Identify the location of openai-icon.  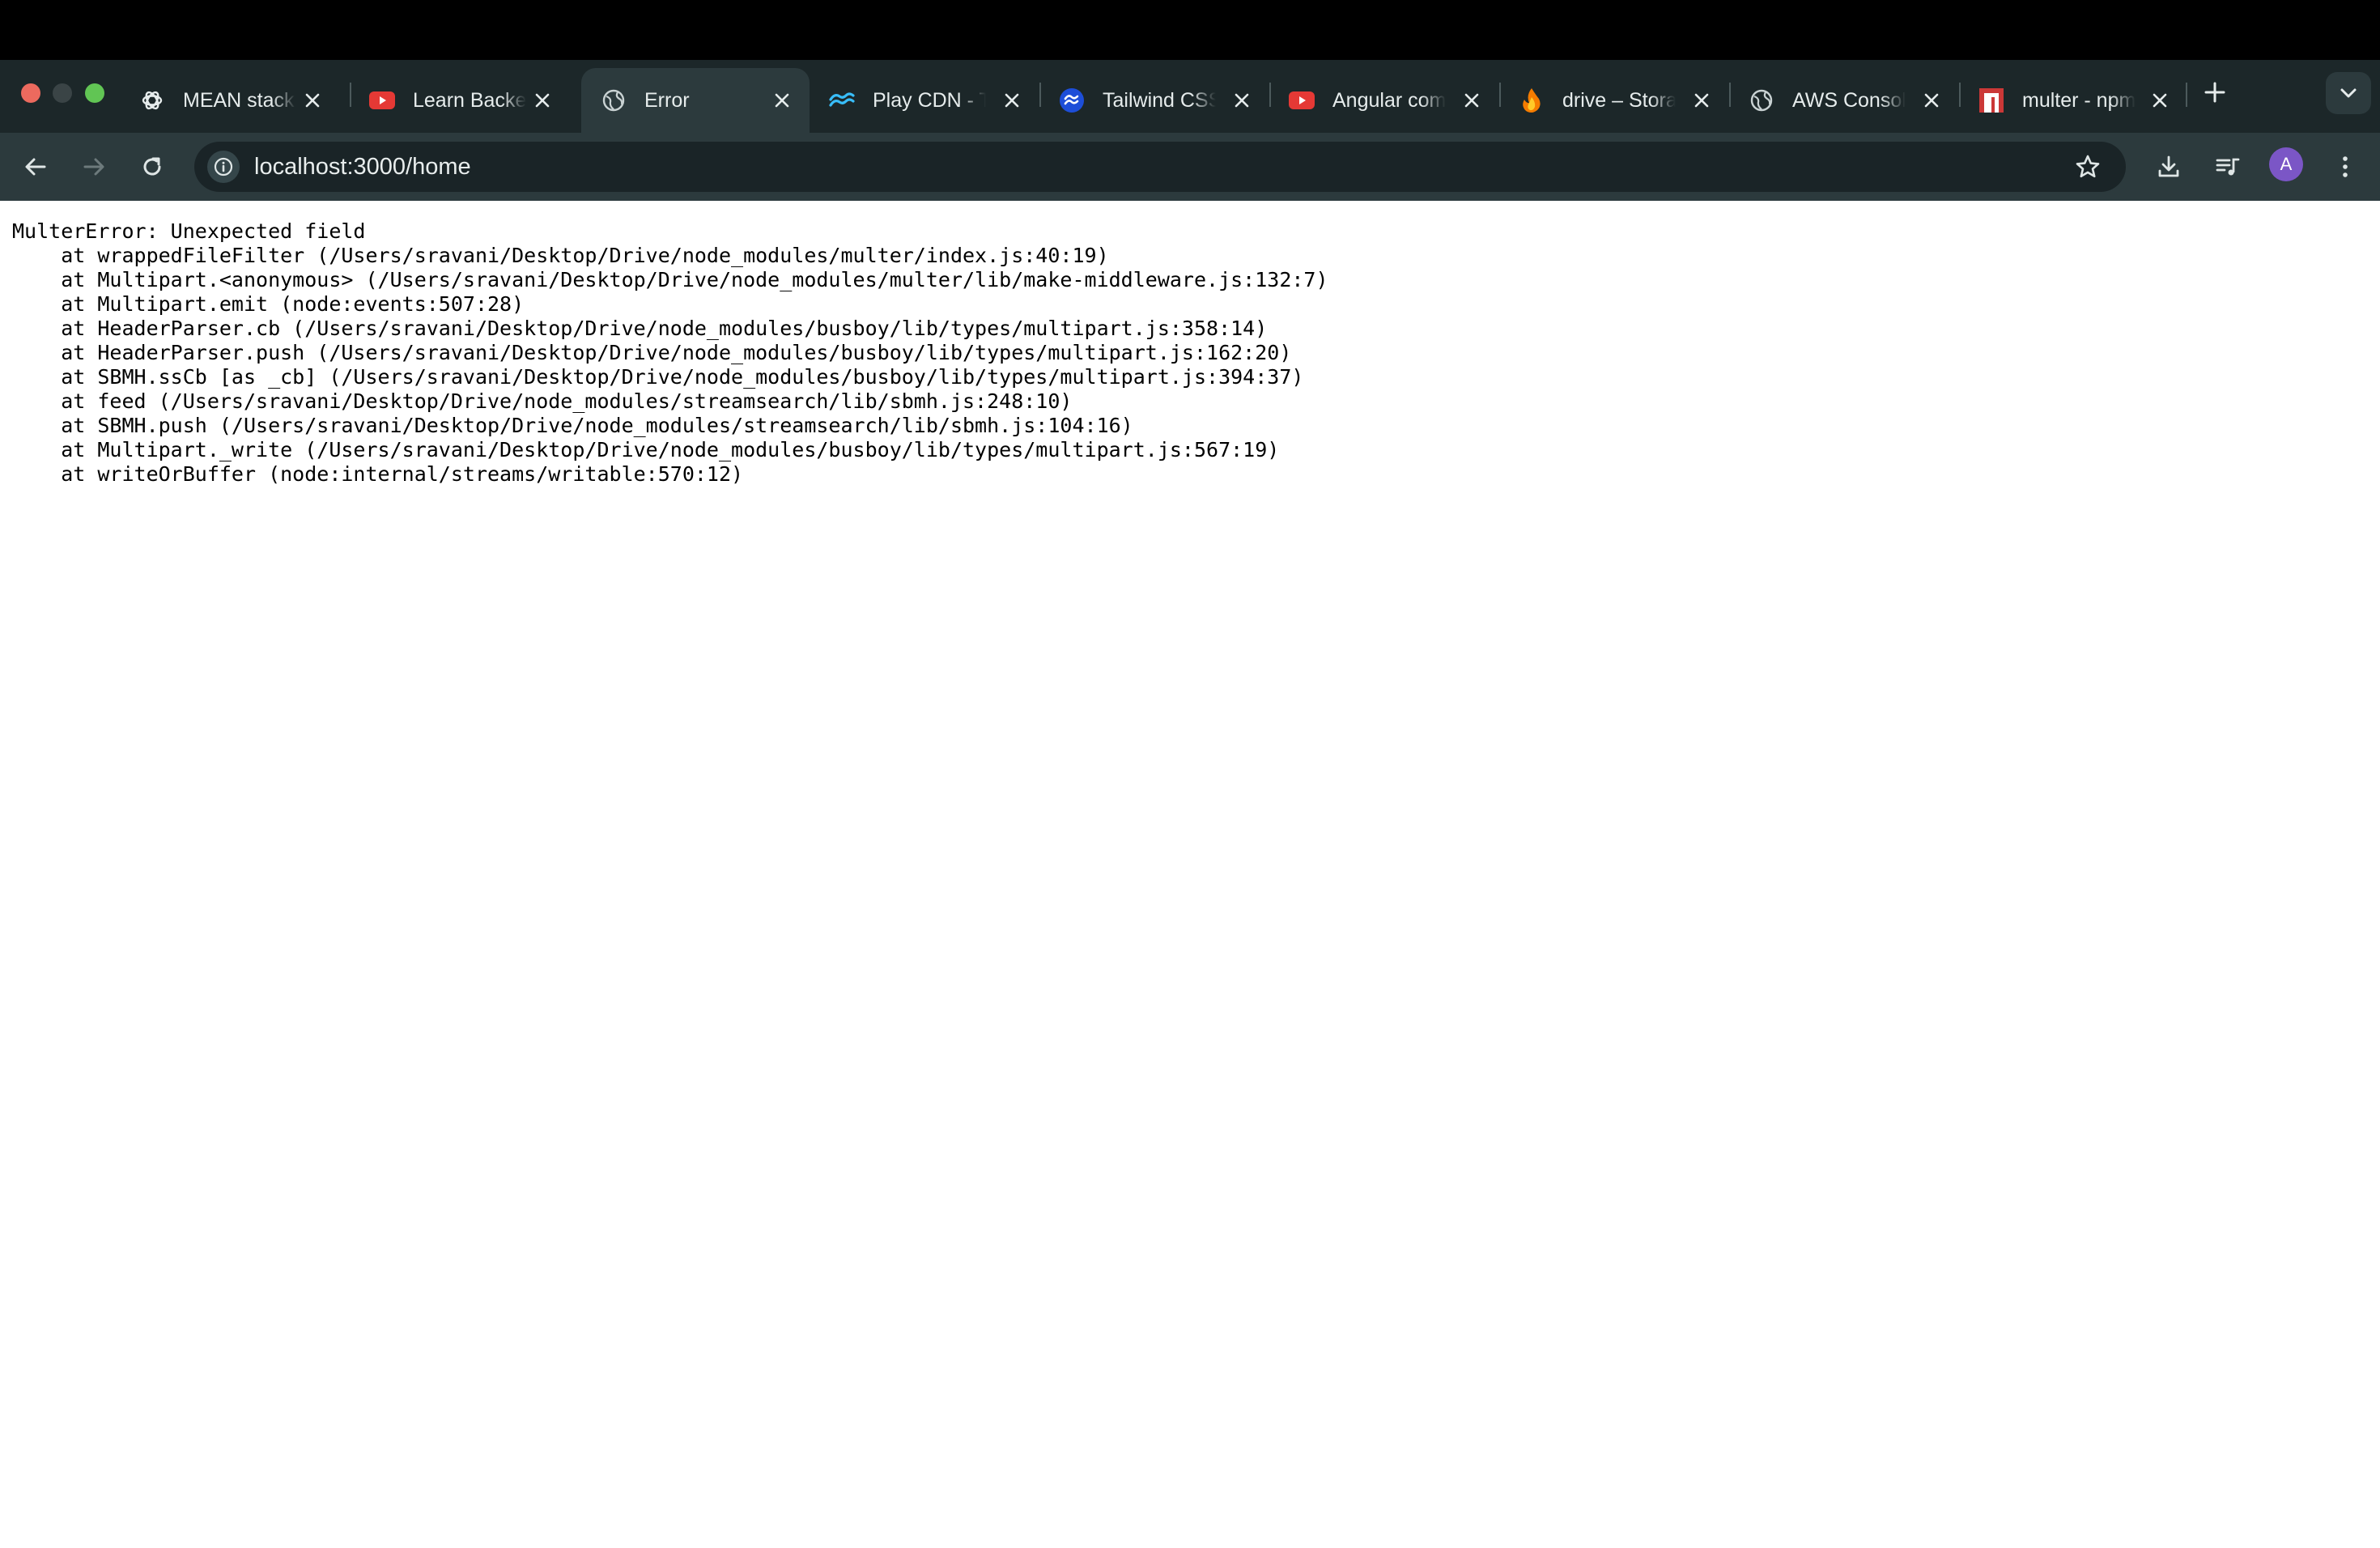
(152, 100).